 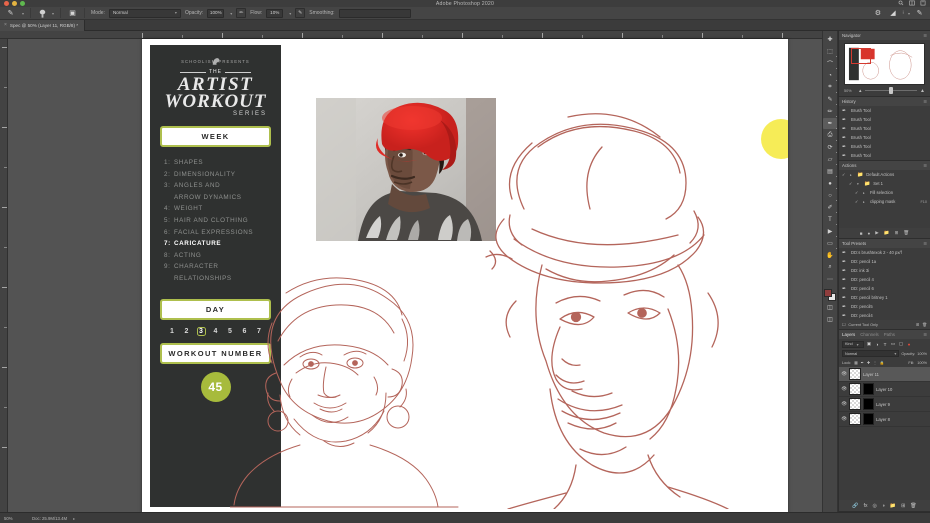 What do you see at coordinates (892, 13) in the screenshot?
I see `brush-angle-icon: ◢` at bounding box center [892, 13].